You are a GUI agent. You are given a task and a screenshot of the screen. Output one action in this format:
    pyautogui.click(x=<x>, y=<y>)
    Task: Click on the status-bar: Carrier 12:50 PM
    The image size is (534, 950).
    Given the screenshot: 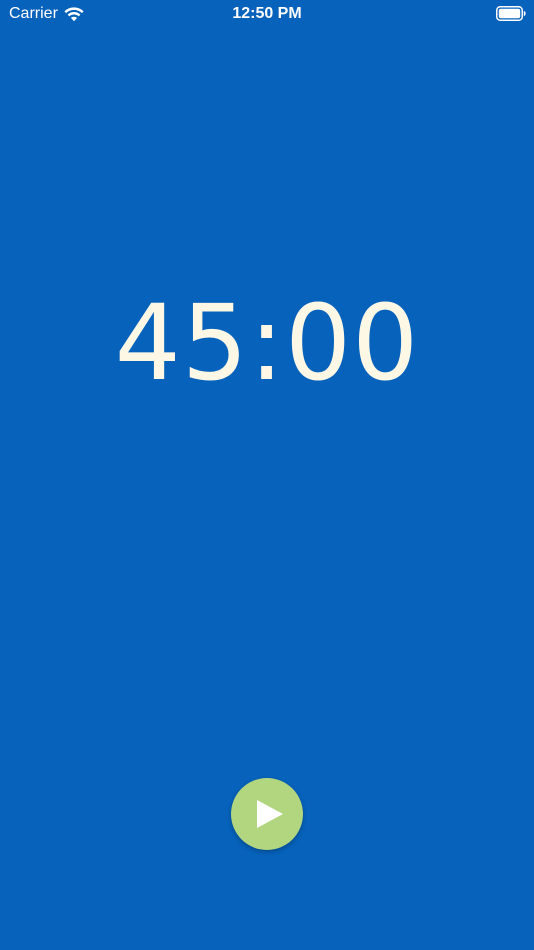 What is the action you would take?
    pyautogui.click(x=267, y=14)
    